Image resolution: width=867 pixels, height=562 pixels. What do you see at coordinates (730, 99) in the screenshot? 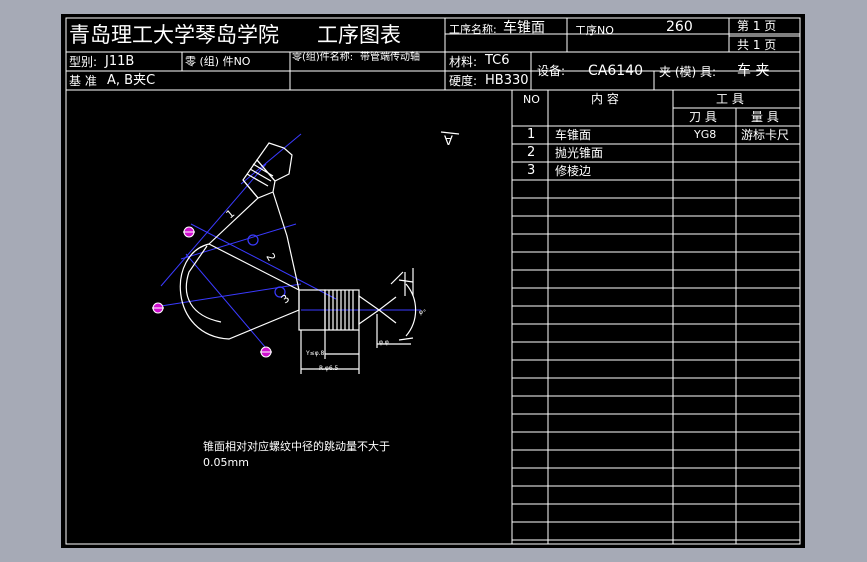
I see `col-tools-header: 工 具` at bounding box center [730, 99].